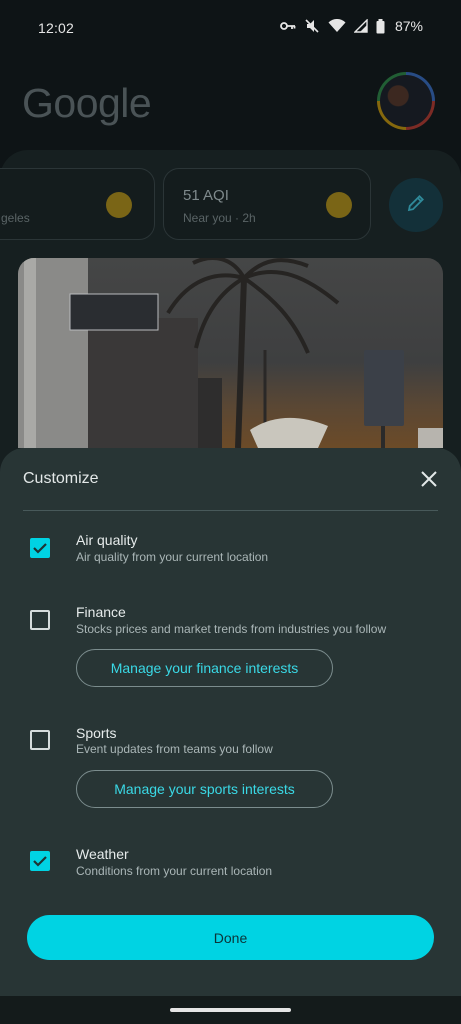 The width and height of the screenshot is (461, 1024). Describe the element at coordinates (96, 733) in the screenshot. I see `option-title: Sports` at that location.